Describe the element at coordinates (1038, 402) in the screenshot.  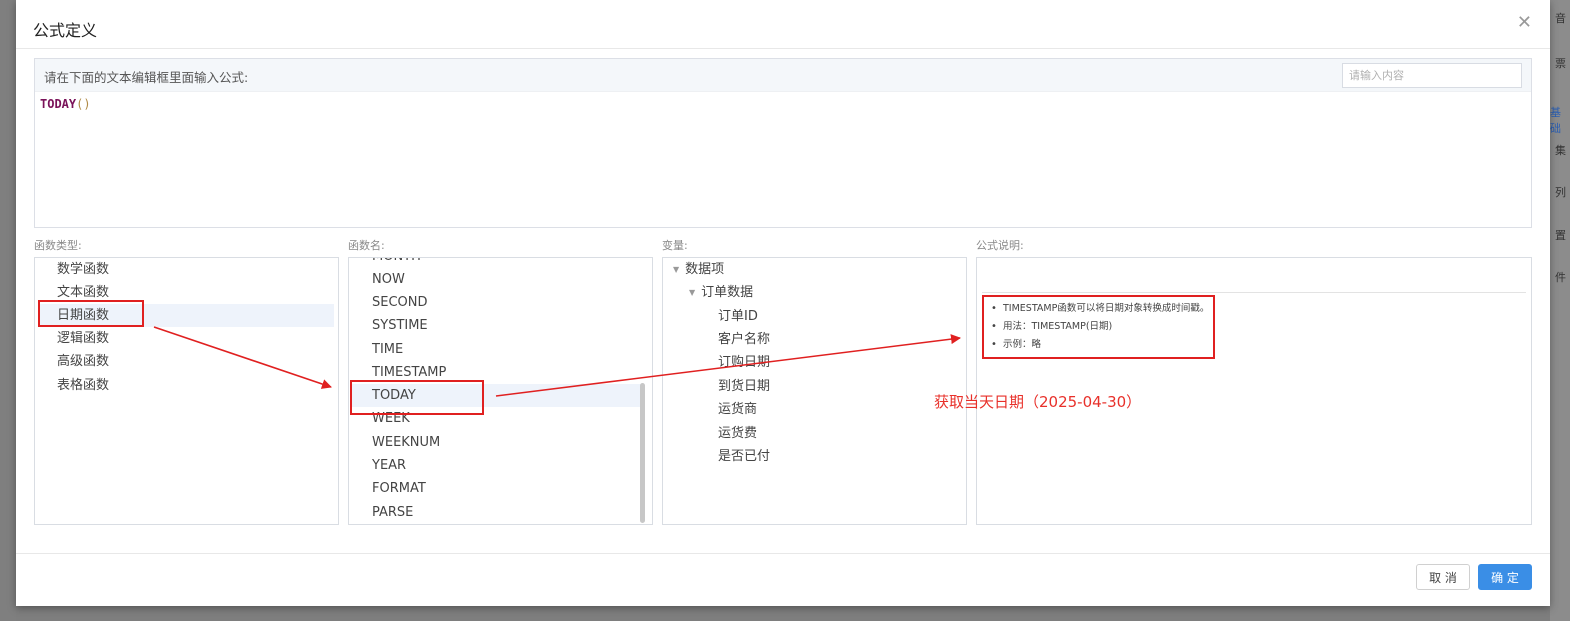
I see `annotation-text: 获取当天日期（2025-04-30）` at that location.